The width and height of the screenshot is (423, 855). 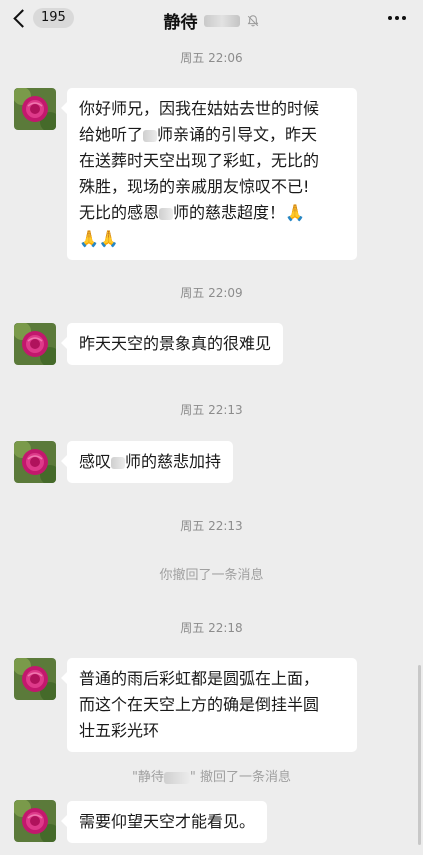 I want to click on chat-title-text: 静待, so click(x=180, y=23).